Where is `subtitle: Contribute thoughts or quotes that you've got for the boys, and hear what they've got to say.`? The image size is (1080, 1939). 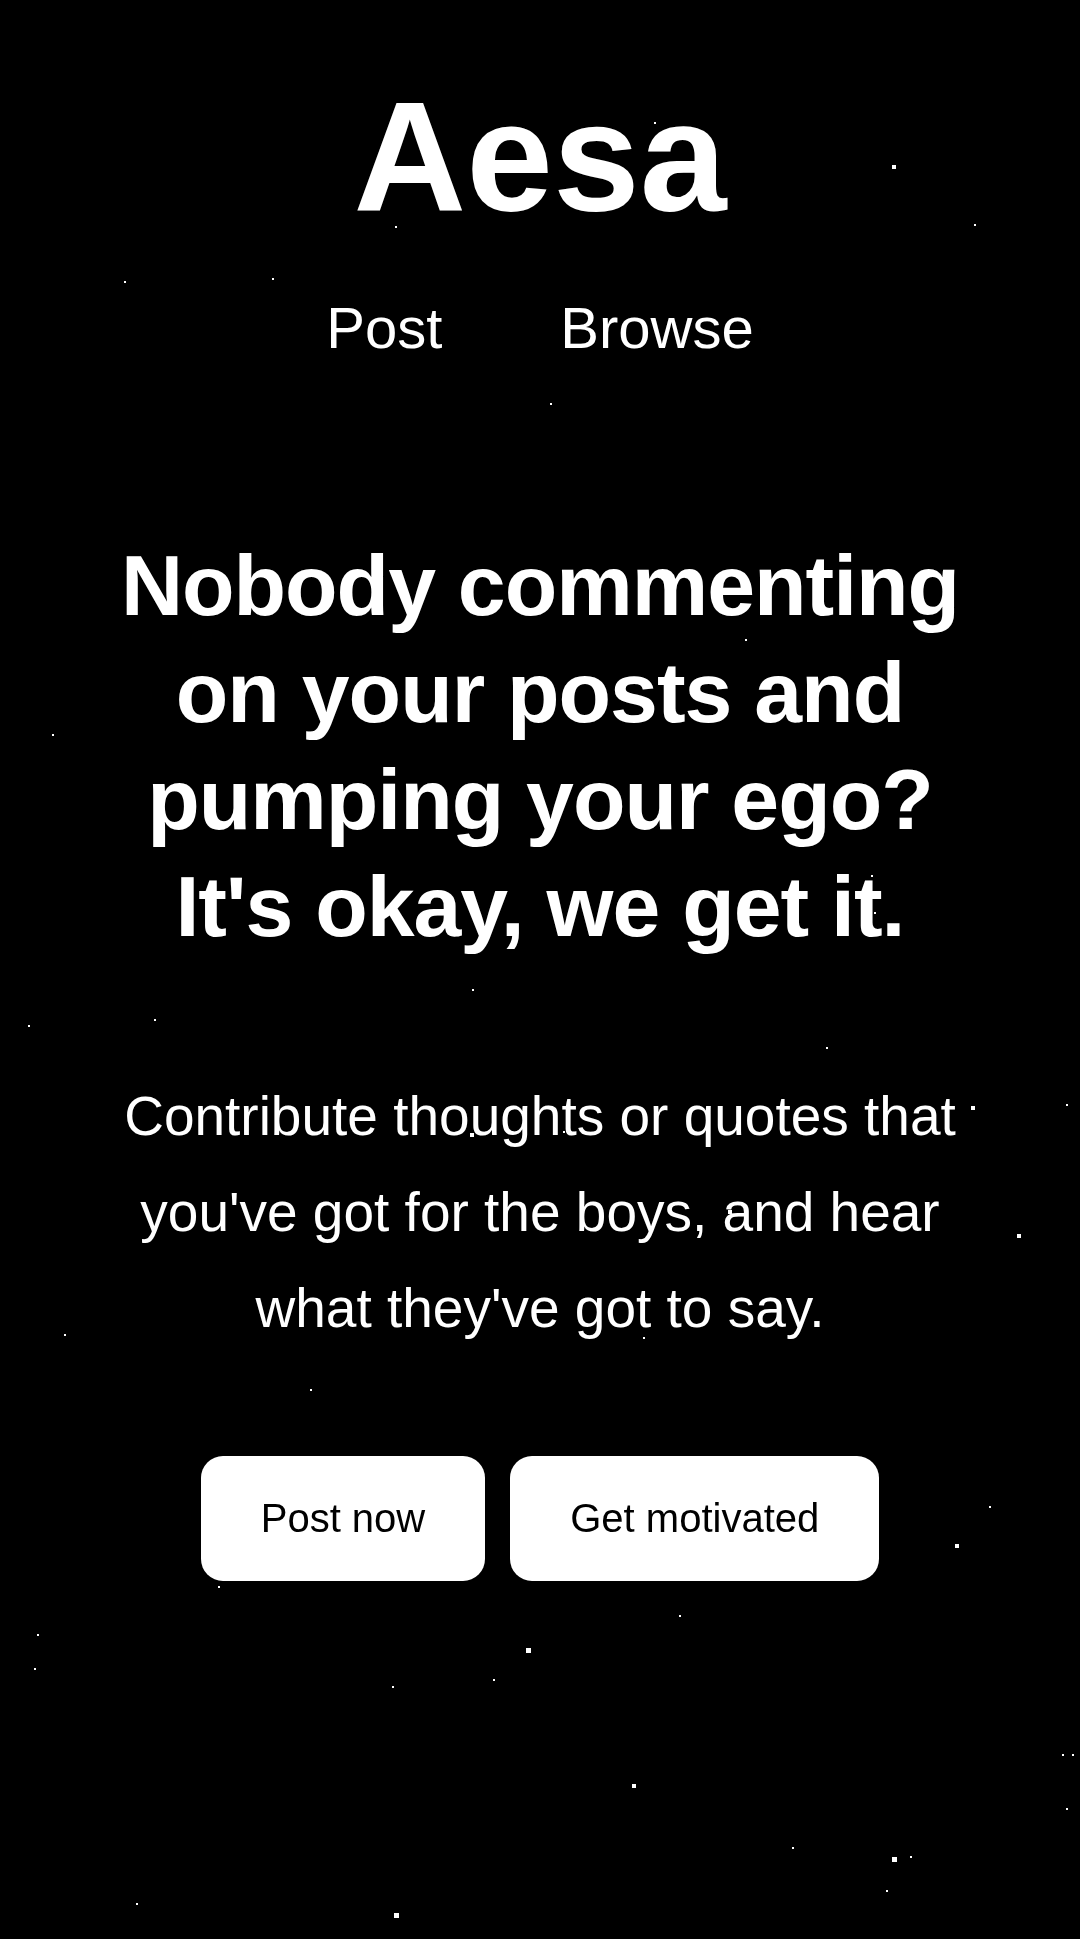
subtitle: Contribute thoughts or quotes that you've got for the boys, and hear what they've got to say. is located at coordinates (540, 1212).